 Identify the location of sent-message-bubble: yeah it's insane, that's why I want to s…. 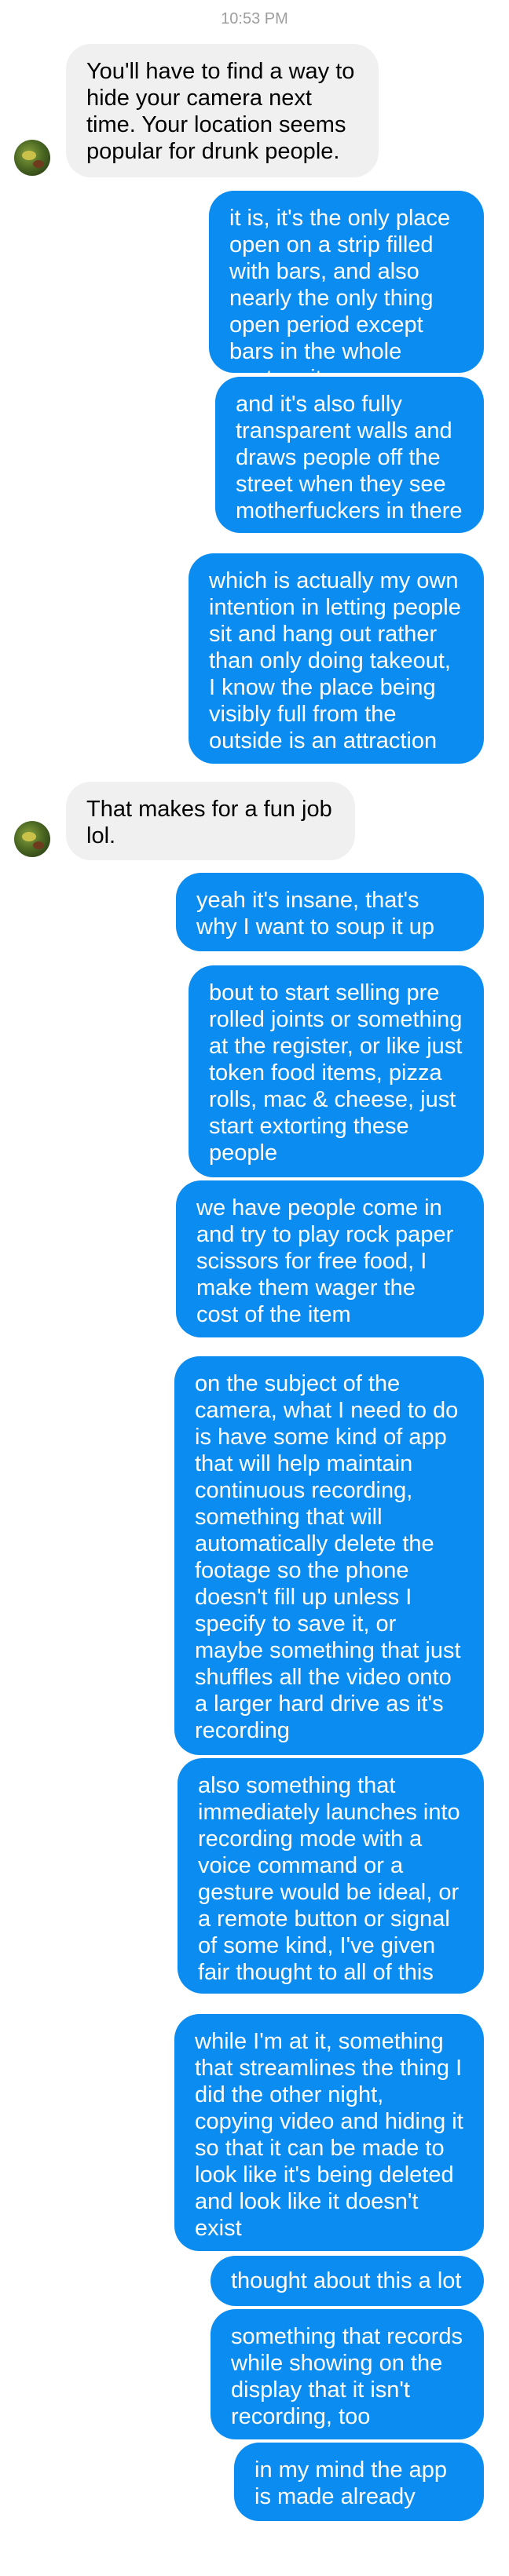
(330, 912).